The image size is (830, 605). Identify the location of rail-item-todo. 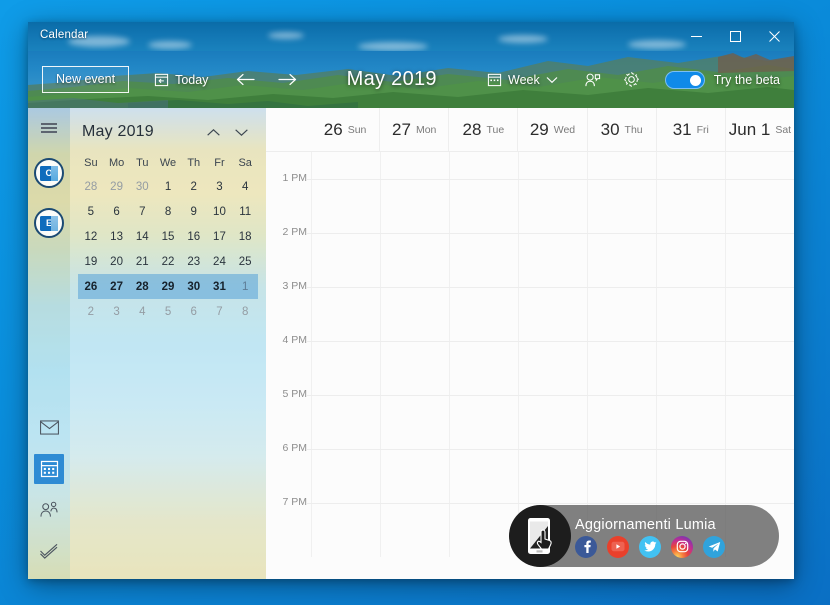
(49, 550).